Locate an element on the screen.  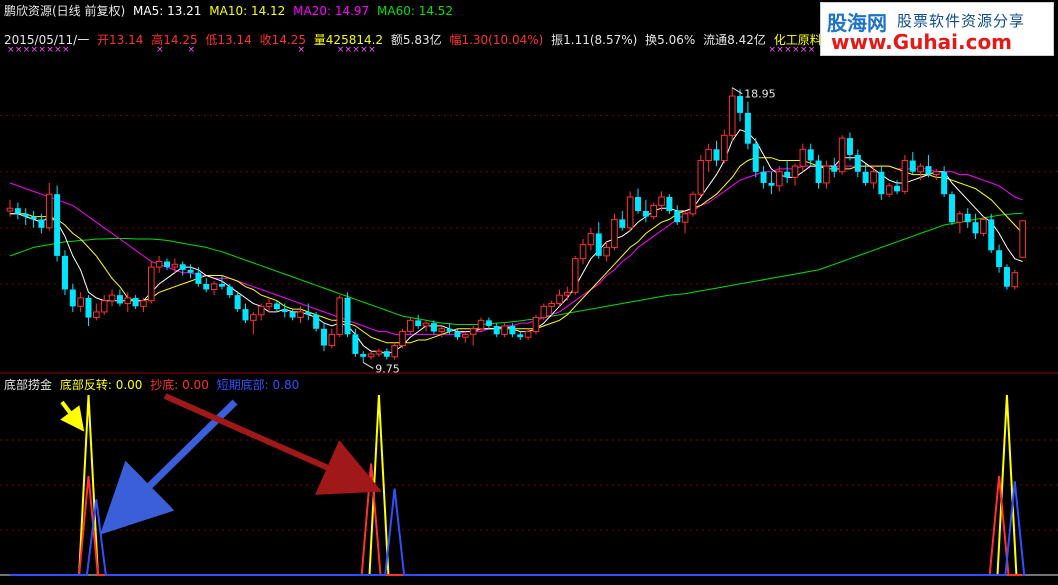
stock-title: 鹏欣资源(日线 前复权) is located at coordinates (65, 11).